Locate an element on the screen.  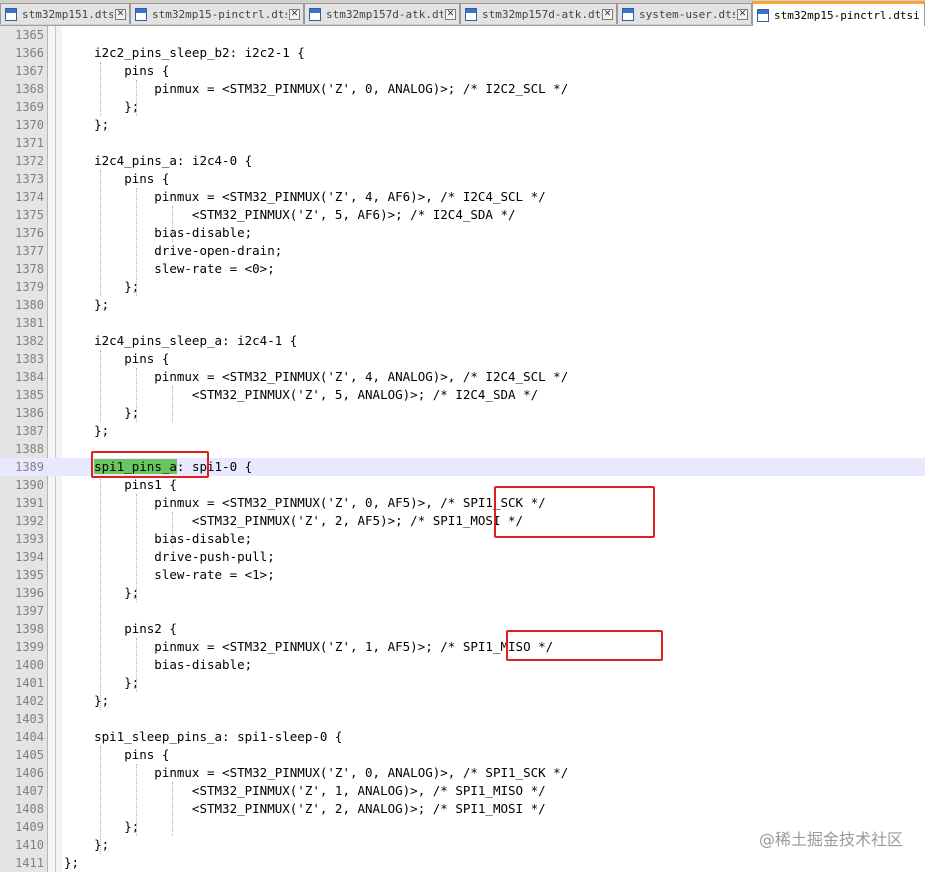
code-line: 1393 bias-disable; is located at coordinates (462, 539).